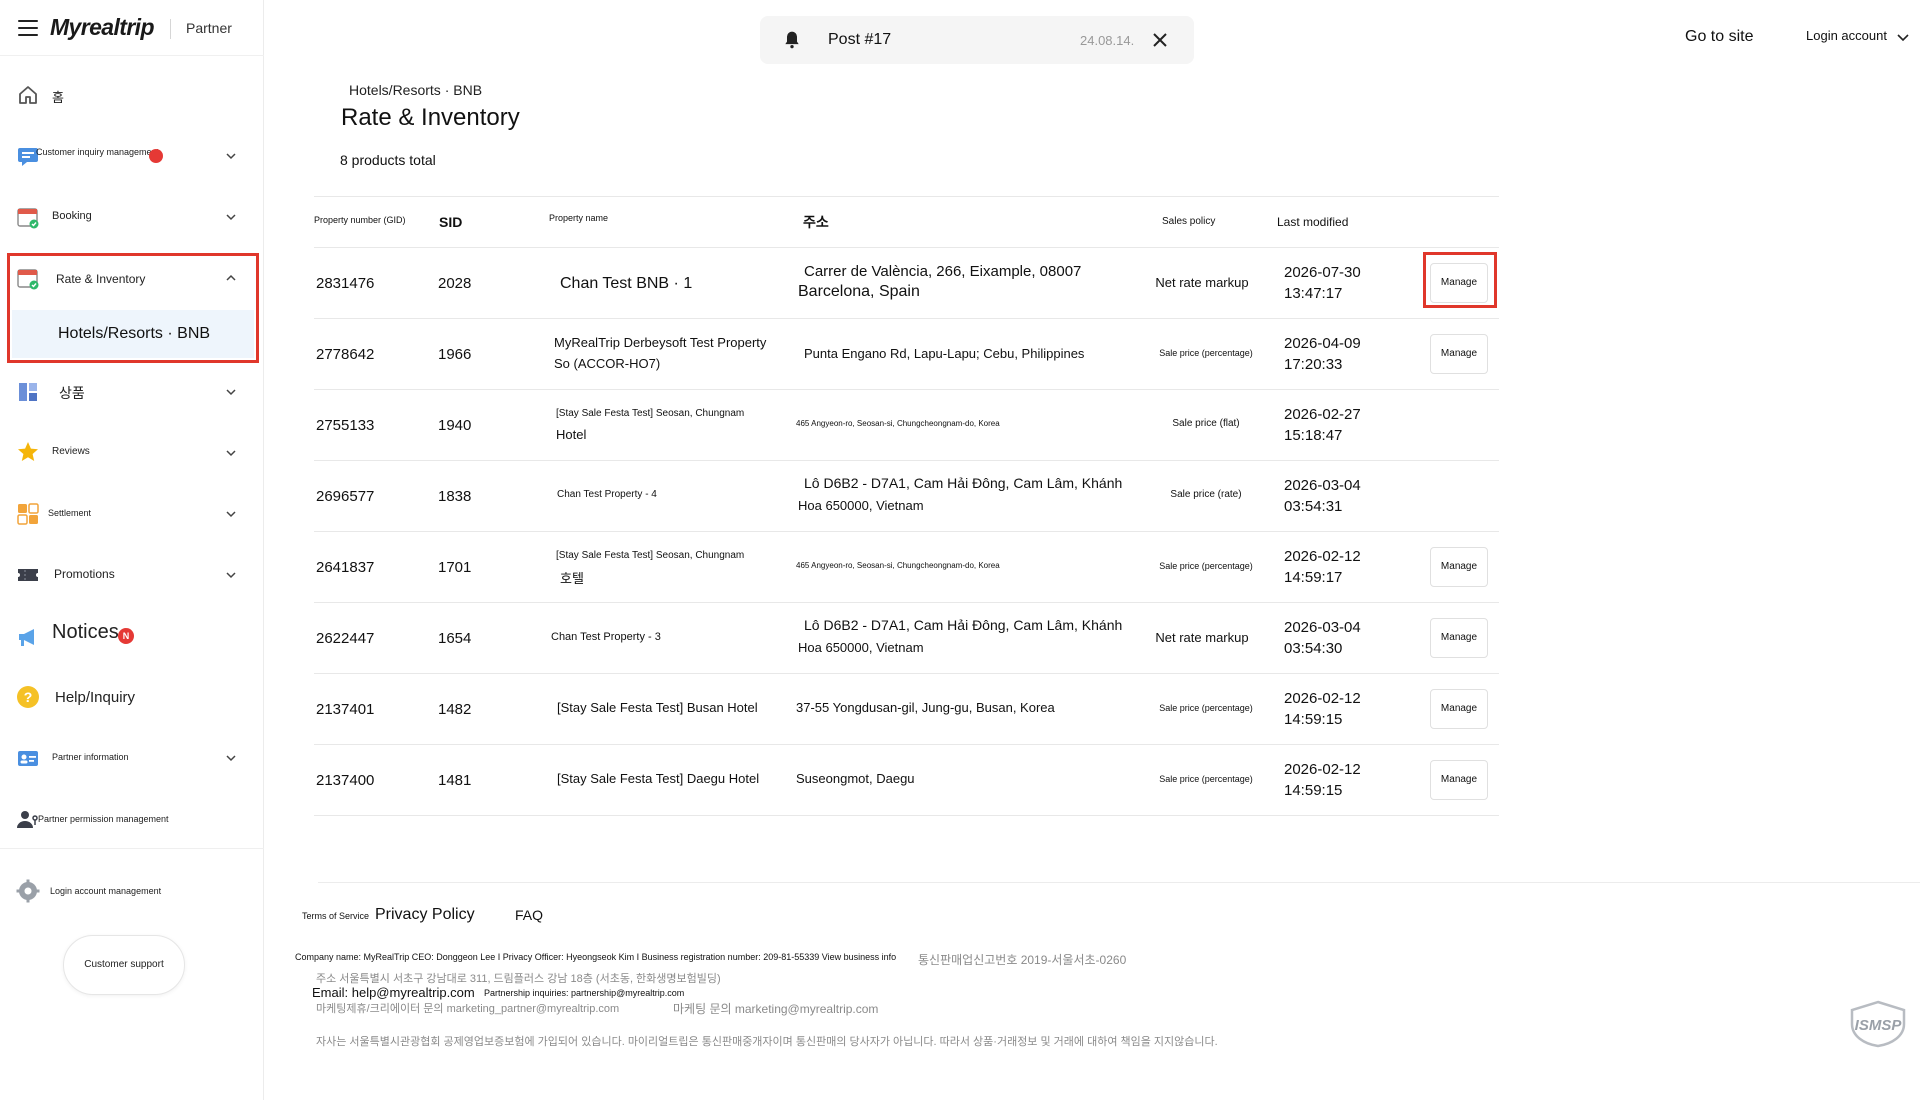 The width and height of the screenshot is (1920, 1100). I want to click on ticket-icon, so click(28, 575).